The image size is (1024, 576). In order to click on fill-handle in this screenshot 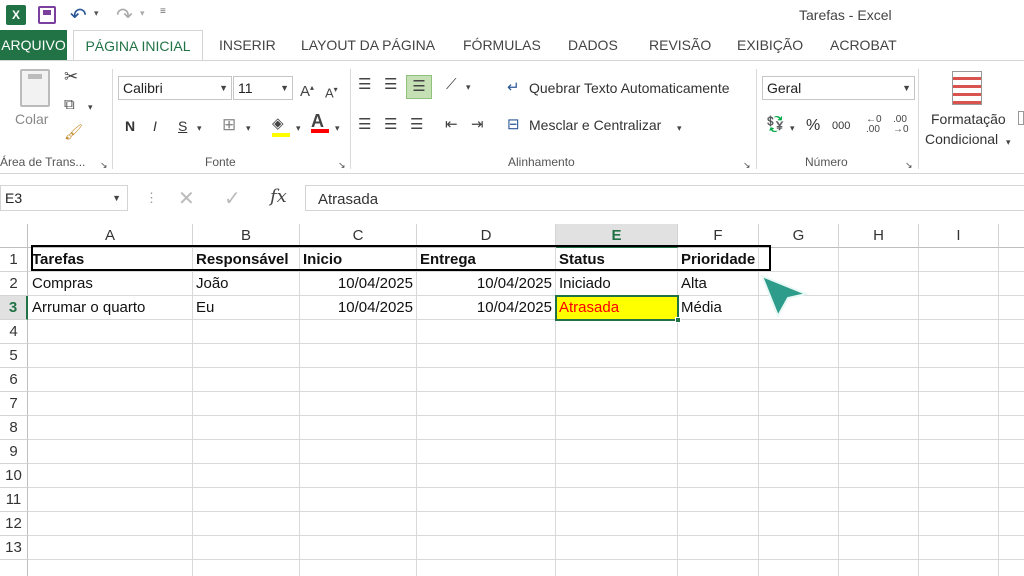, I will do `click(678, 320)`.